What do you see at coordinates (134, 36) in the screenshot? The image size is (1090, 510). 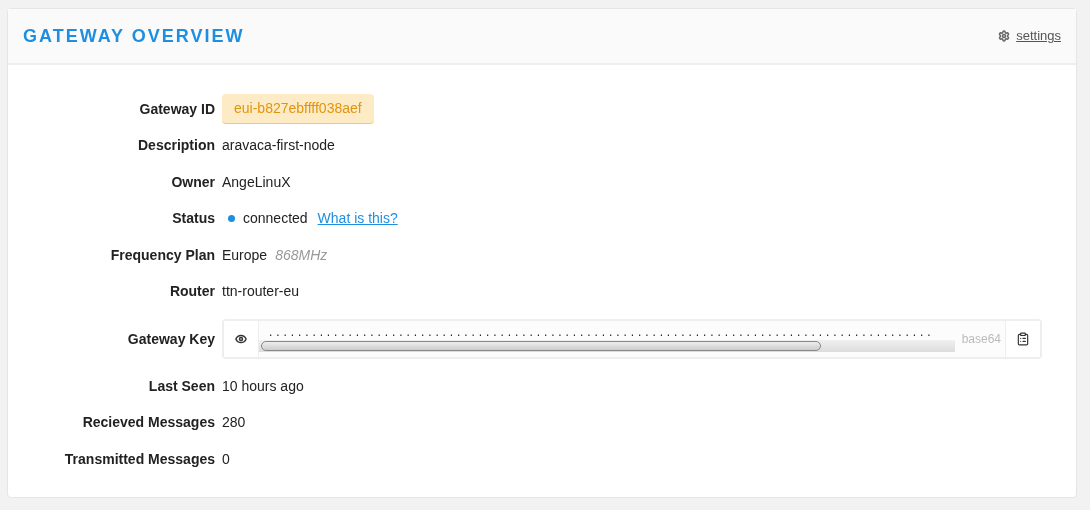 I see `panel-title: GATEWAY OVERVIEW` at bounding box center [134, 36].